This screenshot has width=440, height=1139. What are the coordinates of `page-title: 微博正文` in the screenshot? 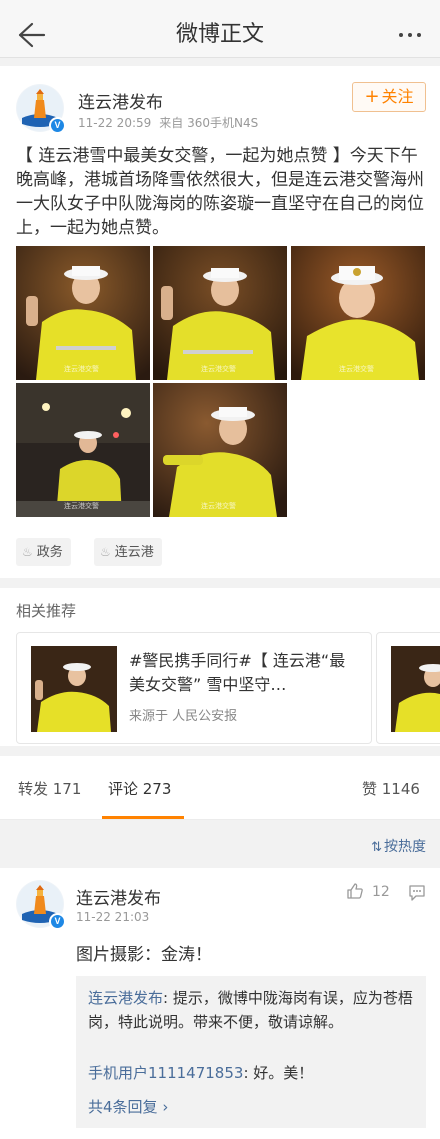 It's located at (219, 34).